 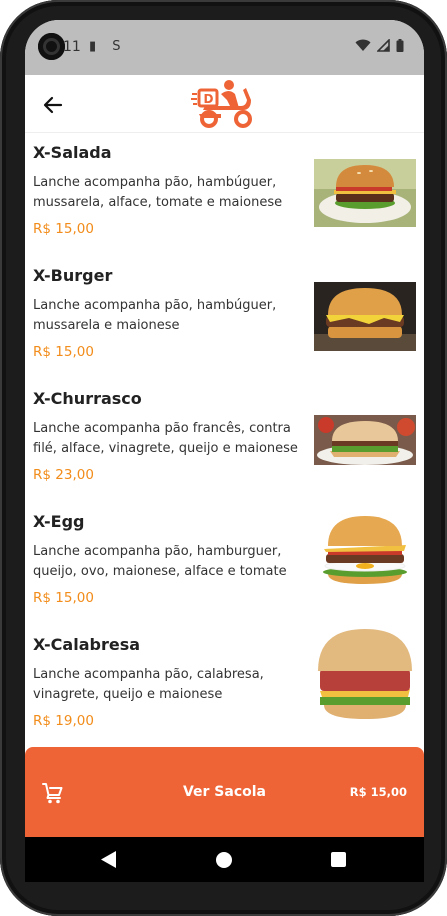 I want to click on item-price: R$ 23,00, so click(x=63, y=475).